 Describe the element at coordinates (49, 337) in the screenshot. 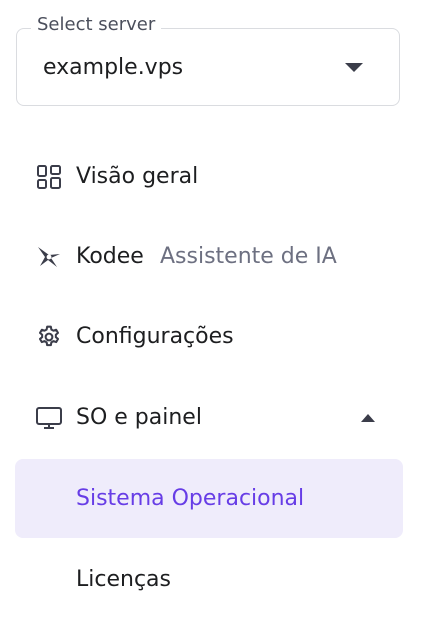

I see `gear-icon` at that location.